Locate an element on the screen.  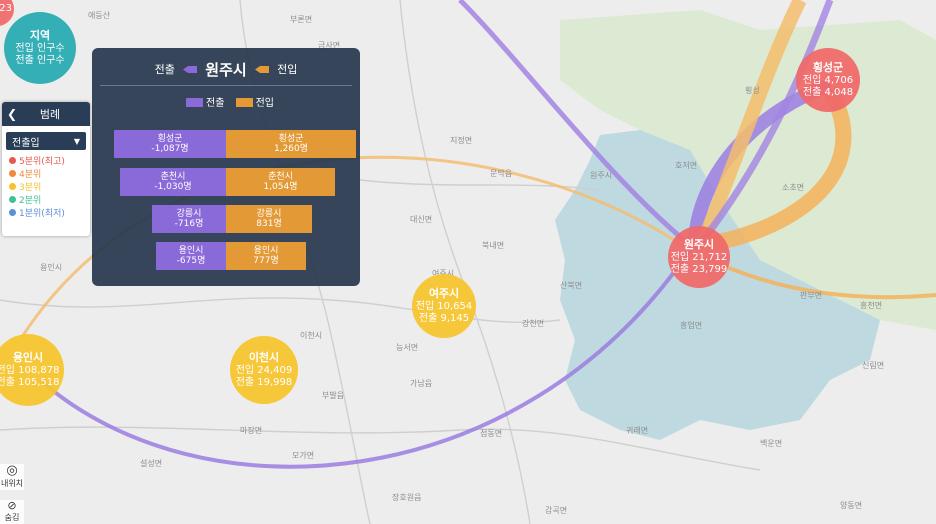
map-label: 부론면 is located at coordinates (301, 19).